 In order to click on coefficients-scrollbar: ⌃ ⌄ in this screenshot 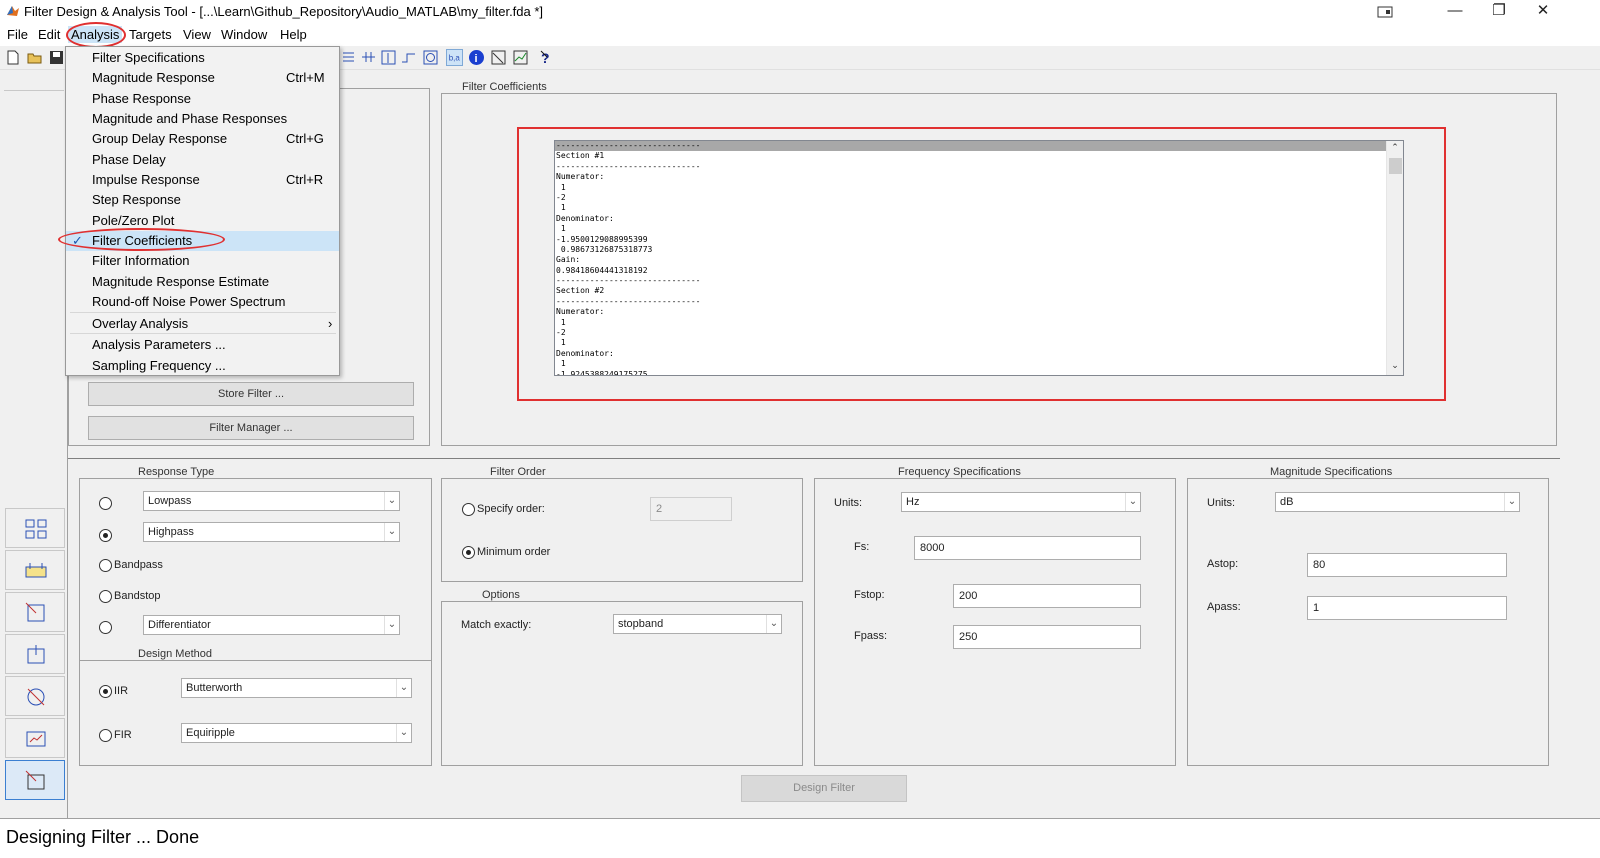, I will do `click(1394, 258)`.